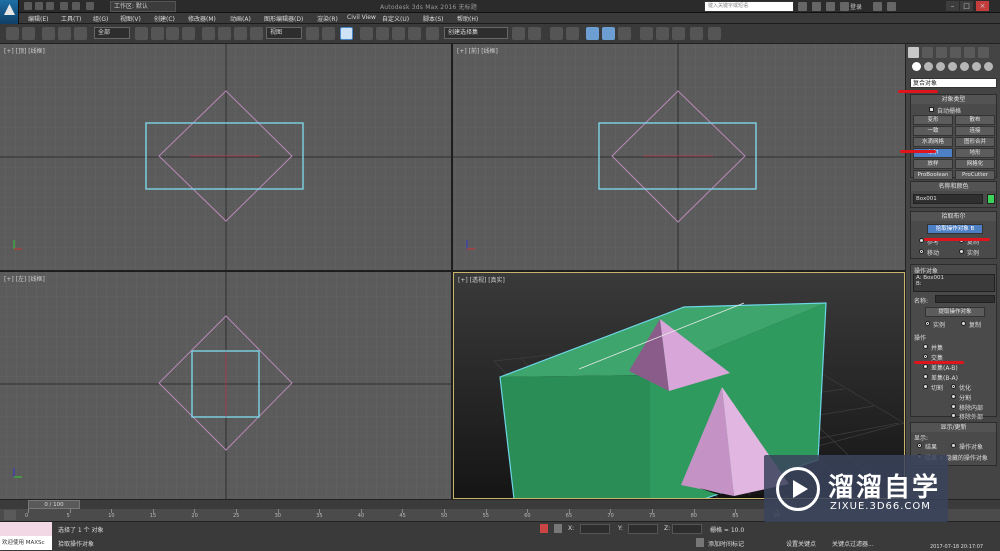 This screenshot has height=551, width=1000. What do you see at coordinates (240, 33) in the screenshot?
I see `scale-icon` at bounding box center [240, 33].